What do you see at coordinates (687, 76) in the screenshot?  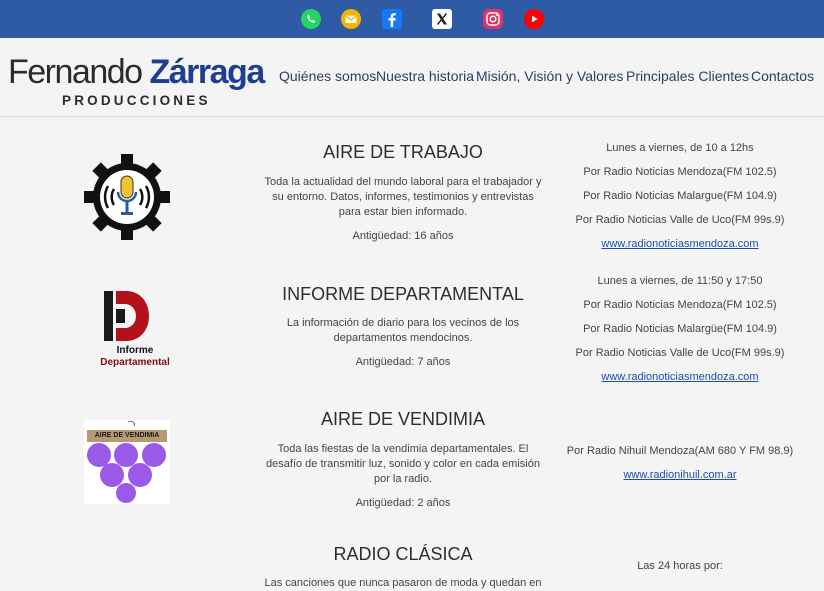 I see `nav-principales-clientes: Principales Clientes` at bounding box center [687, 76].